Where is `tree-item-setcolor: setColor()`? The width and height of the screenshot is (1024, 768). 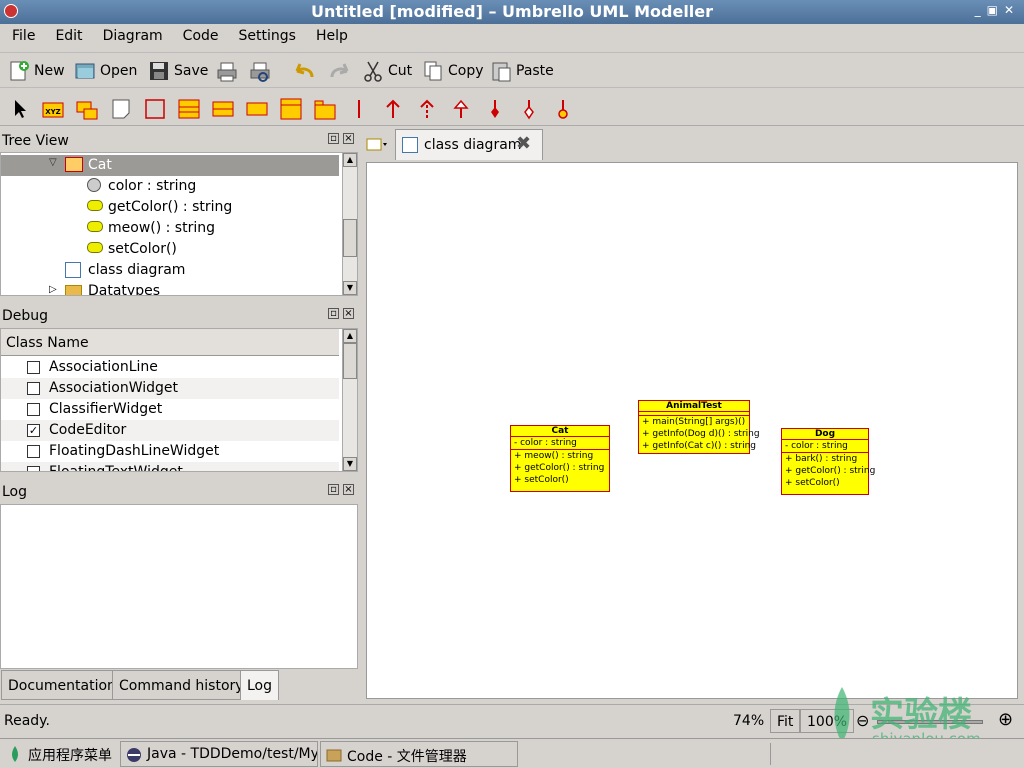
tree-item-setcolor: setColor() is located at coordinates (170, 249).